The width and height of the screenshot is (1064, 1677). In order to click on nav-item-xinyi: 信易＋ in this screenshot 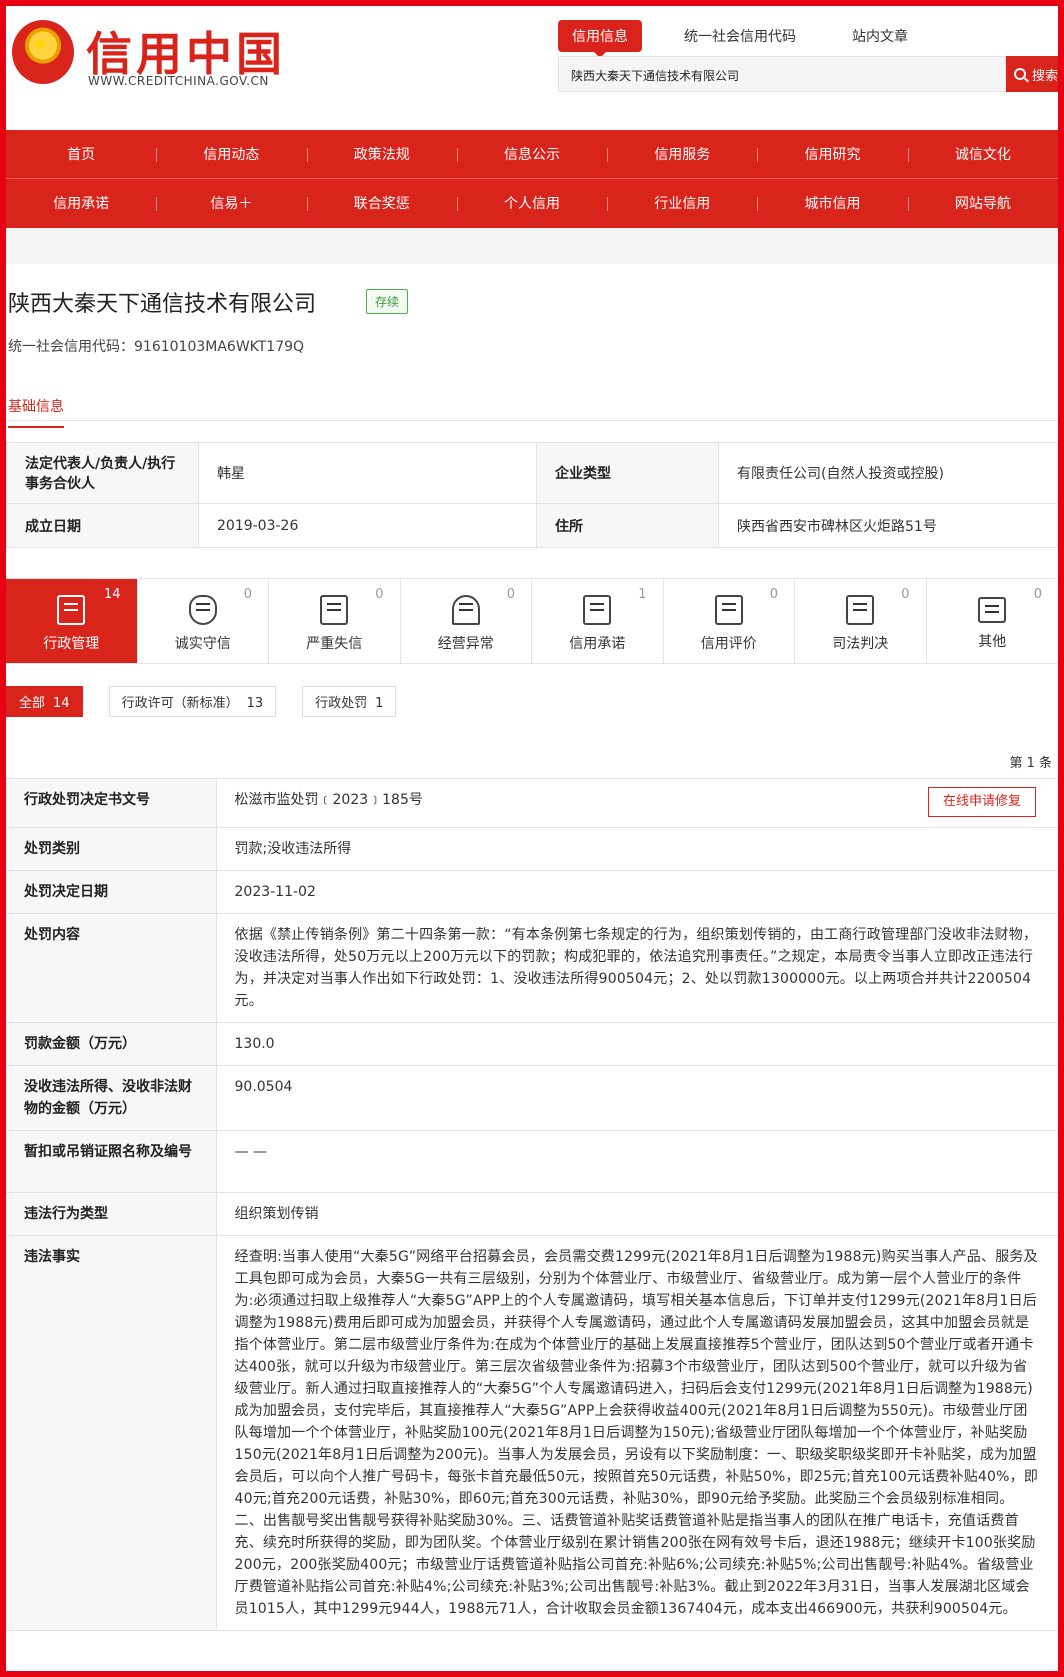, I will do `click(231, 203)`.